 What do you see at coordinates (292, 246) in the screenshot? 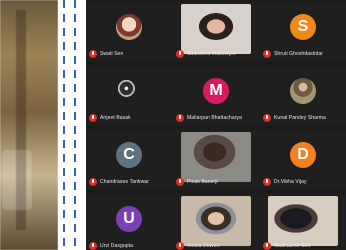
I see `participant-name: Madhusree Sen` at bounding box center [292, 246].